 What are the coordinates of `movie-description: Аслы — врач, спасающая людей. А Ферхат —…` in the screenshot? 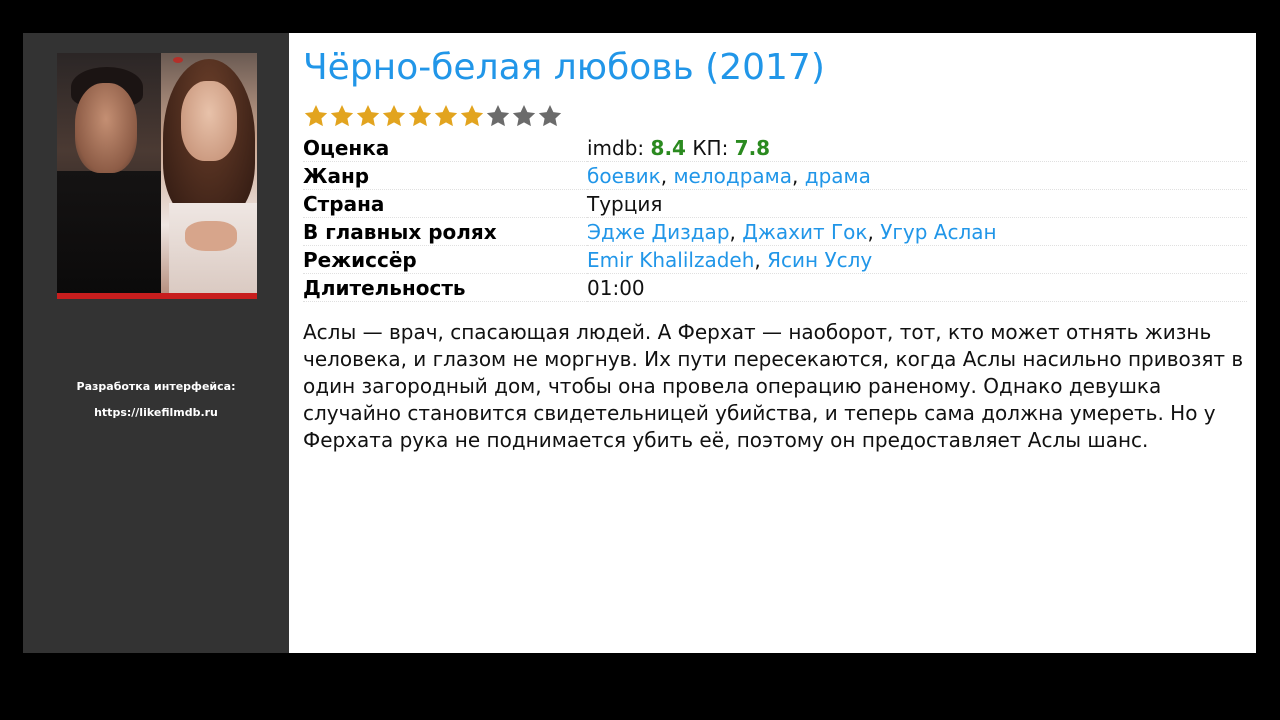 It's located at (773, 386).